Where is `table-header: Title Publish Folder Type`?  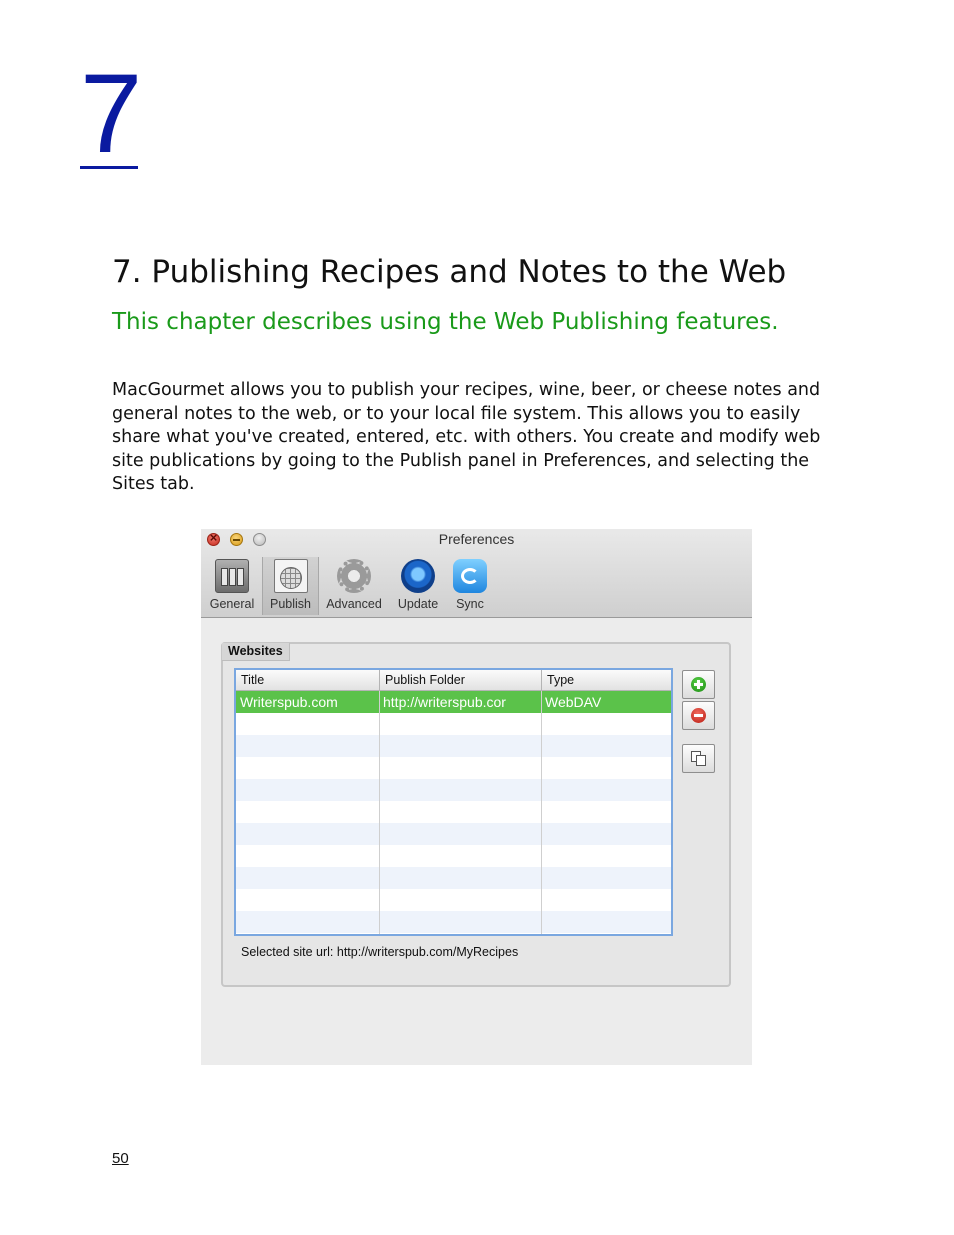 table-header: Title Publish Folder Type is located at coordinates (453, 680).